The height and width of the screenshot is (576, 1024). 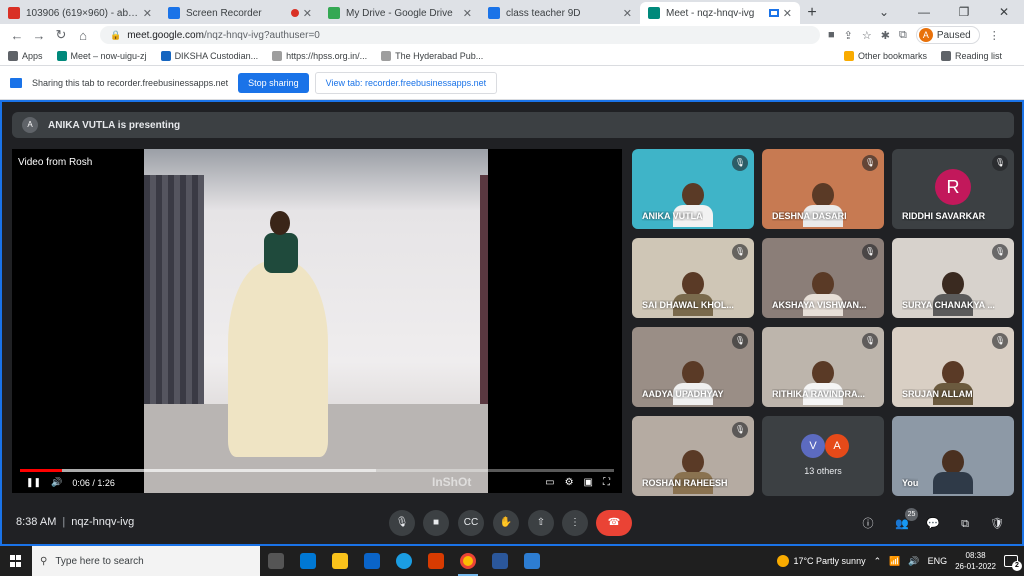 I want to click on mic-button: 🎙, so click(x=402, y=523).